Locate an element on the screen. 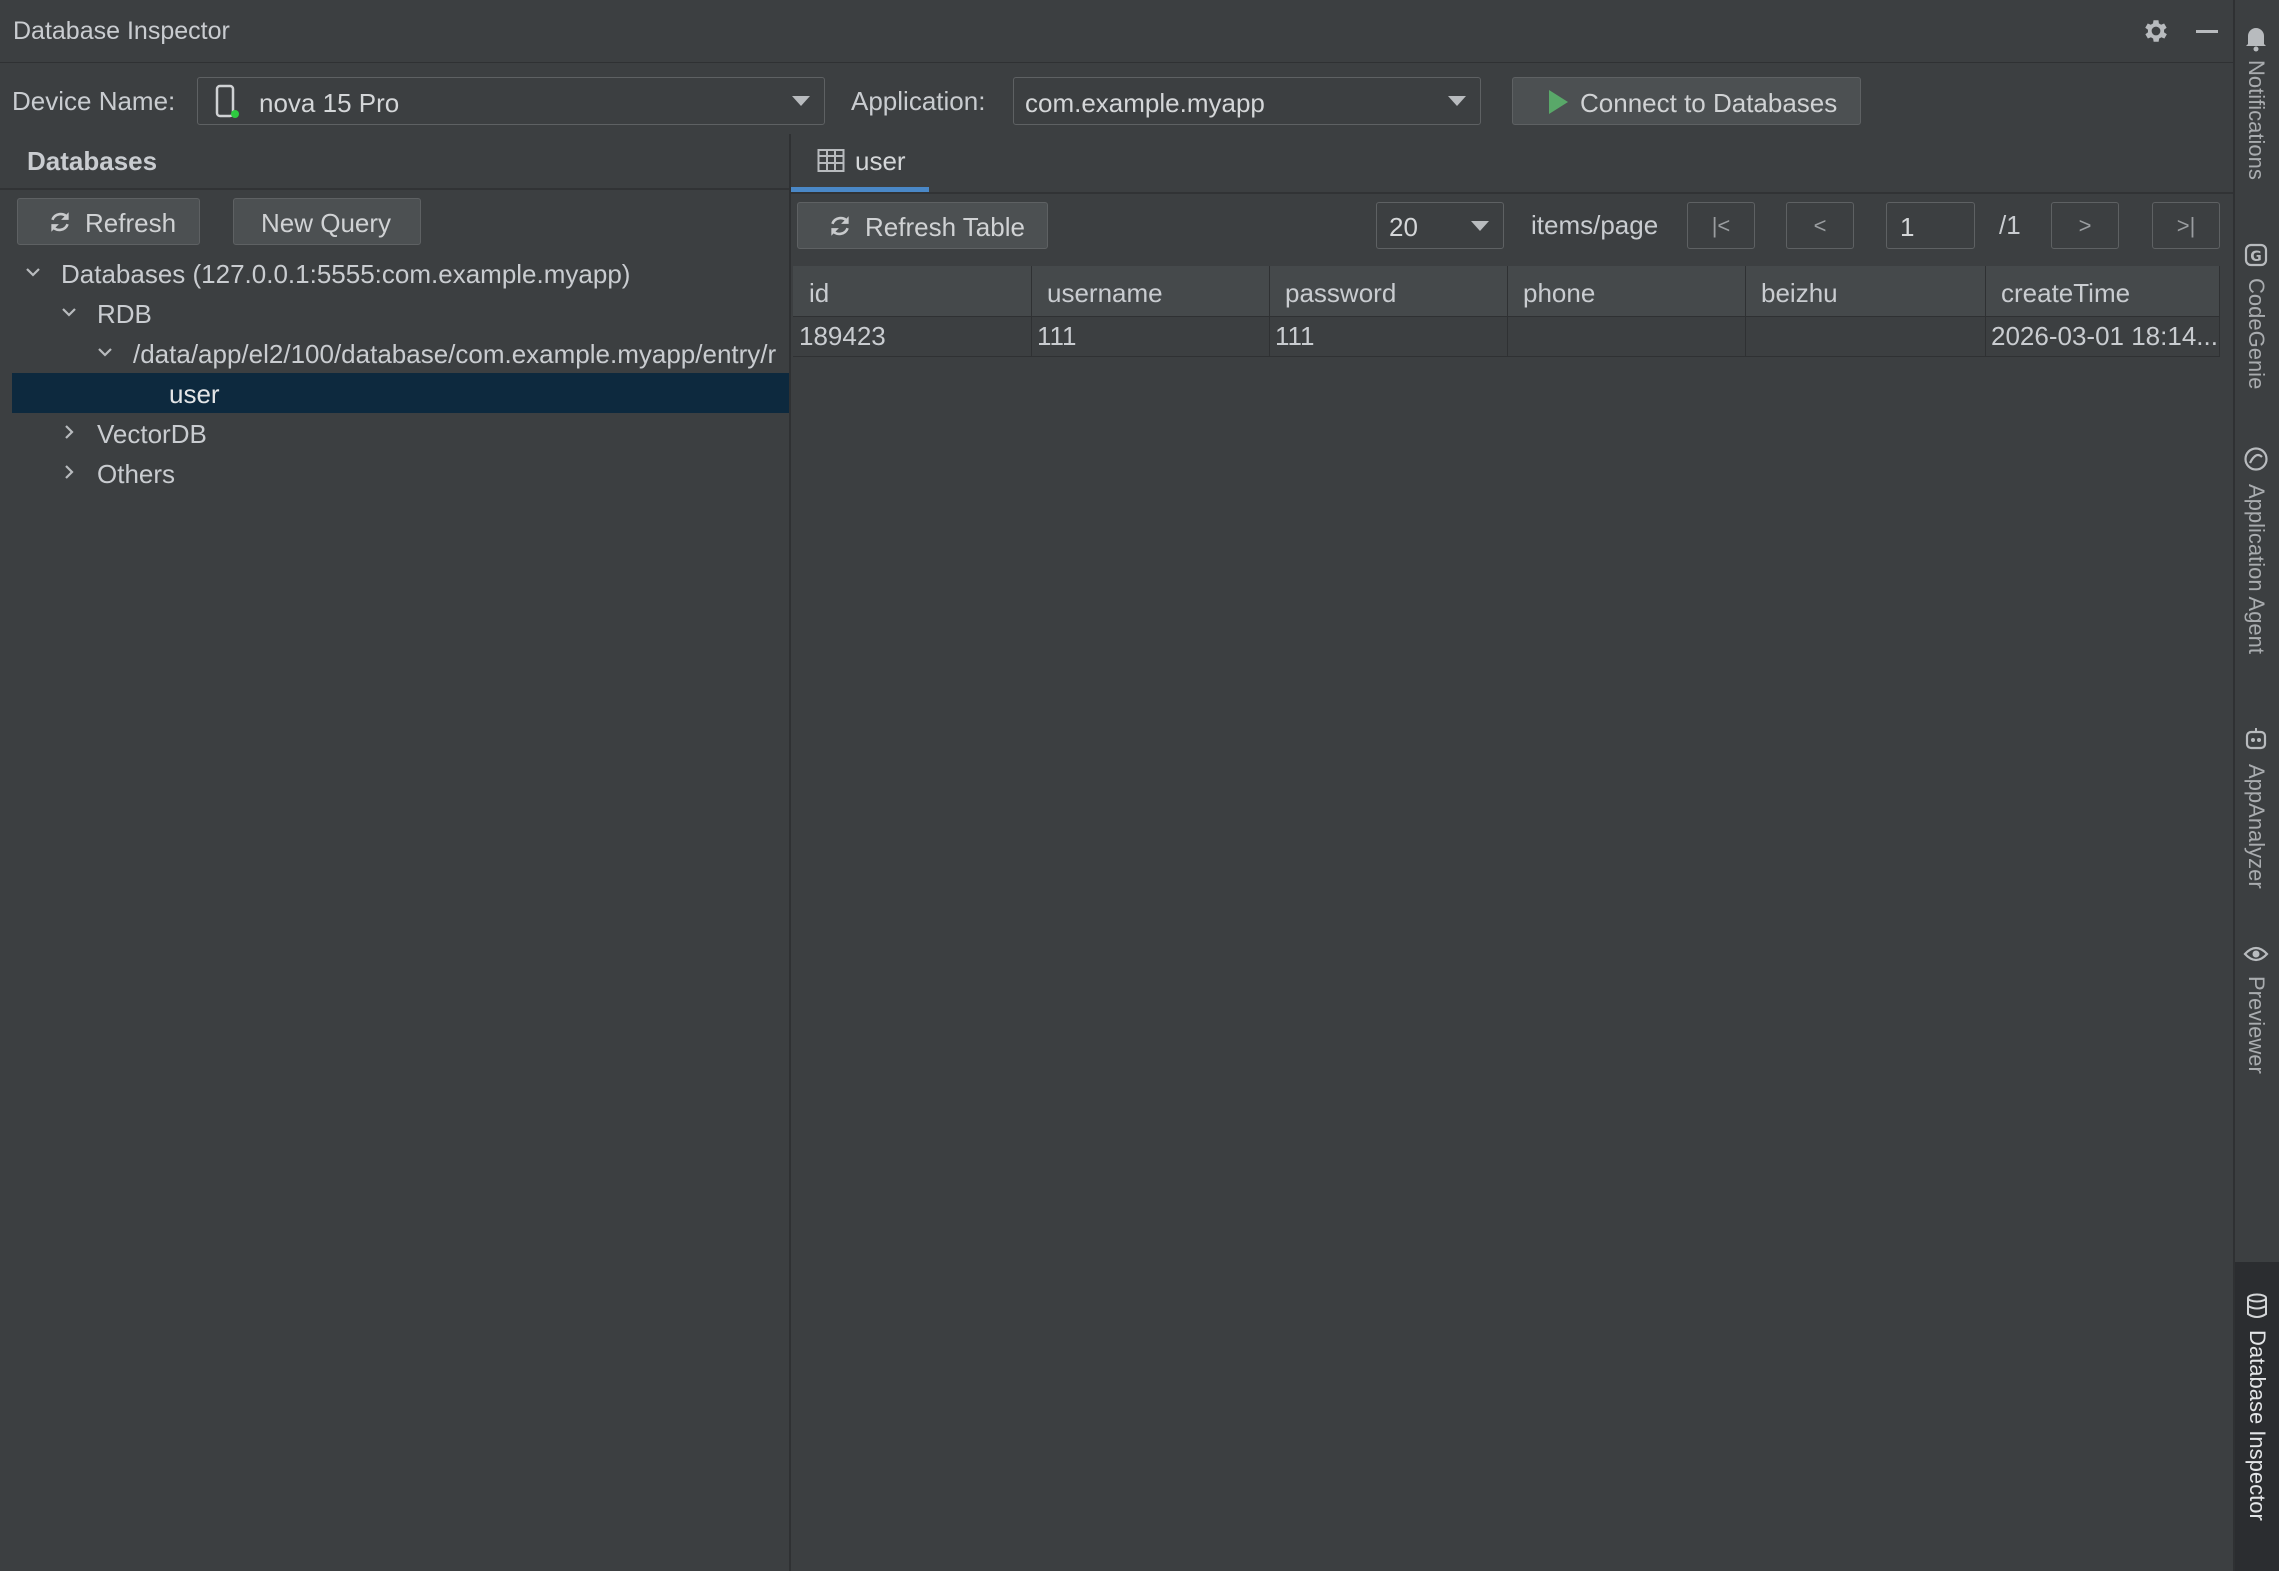 The width and height of the screenshot is (2279, 1571). first-page-button: |< is located at coordinates (1721, 225).